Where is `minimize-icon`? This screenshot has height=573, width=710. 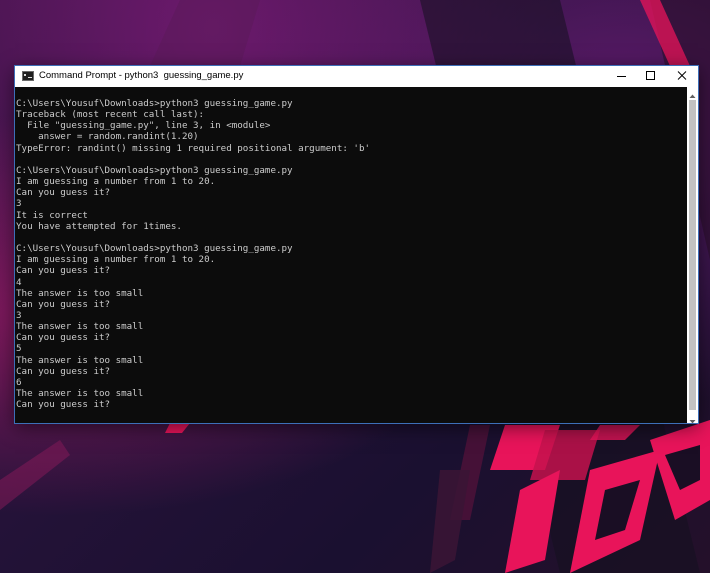
minimize-icon is located at coordinates (621, 76).